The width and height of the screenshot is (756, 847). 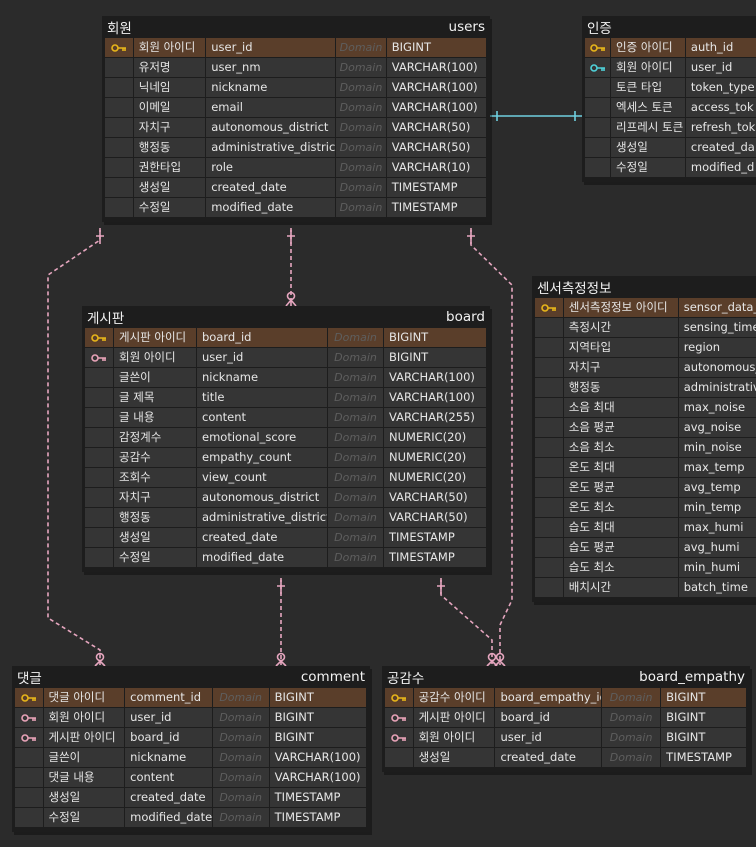 I want to click on column-logical-name: 글 내용, so click(x=155, y=417).